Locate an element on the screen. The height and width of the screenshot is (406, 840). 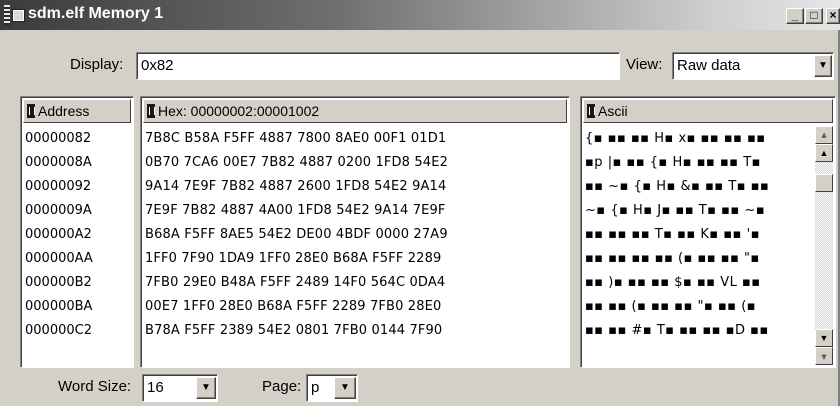
hex-row: B78A F5FF 2389 54E2 0801 7FB0 0144 7F90 is located at coordinates (356, 331).